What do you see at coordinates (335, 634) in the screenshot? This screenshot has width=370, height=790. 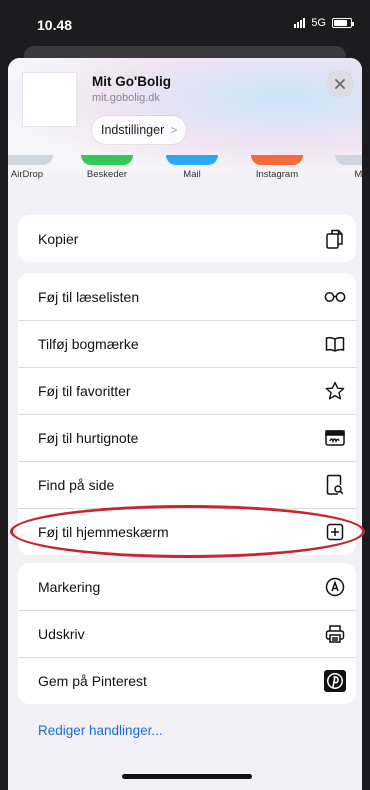 I see `printer-icon` at bounding box center [335, 634].